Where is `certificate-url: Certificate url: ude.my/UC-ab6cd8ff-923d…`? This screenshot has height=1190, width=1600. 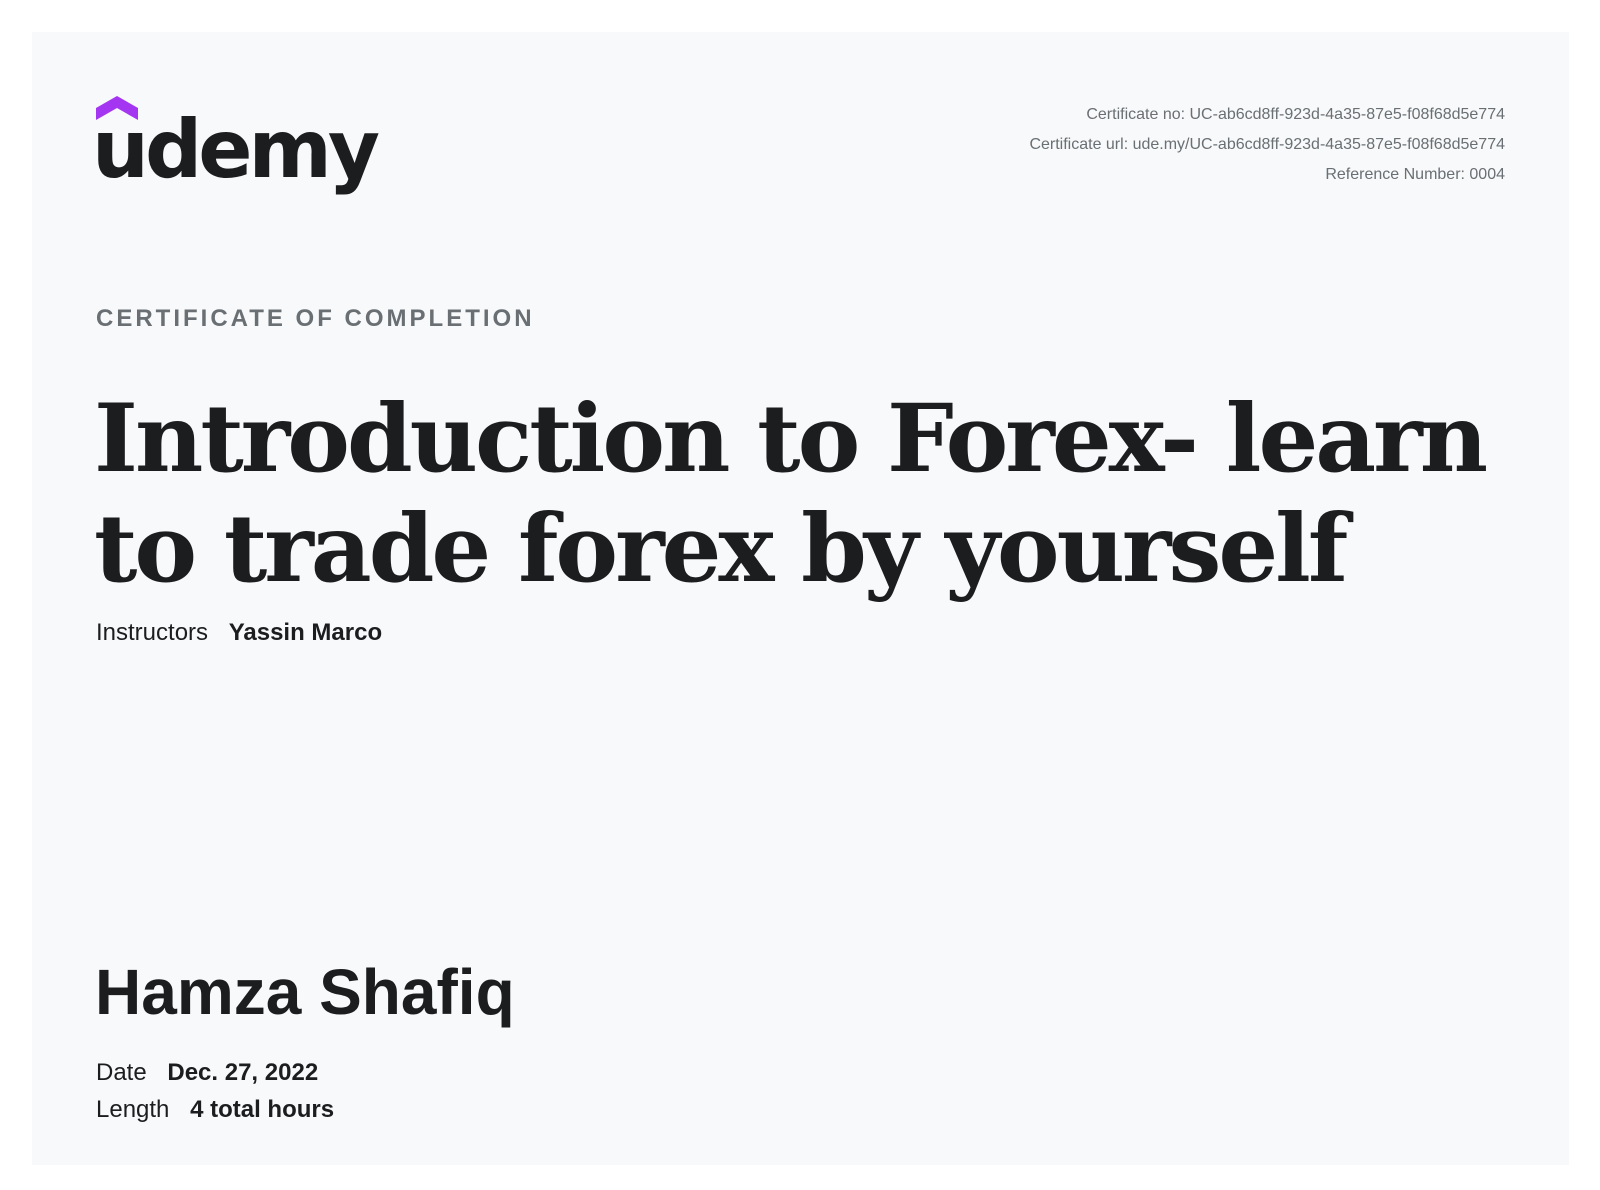
certificate-url: Certificate url: ude.my/UC-ab6cd8ff-923d… is located at coordinates (1267, 144).